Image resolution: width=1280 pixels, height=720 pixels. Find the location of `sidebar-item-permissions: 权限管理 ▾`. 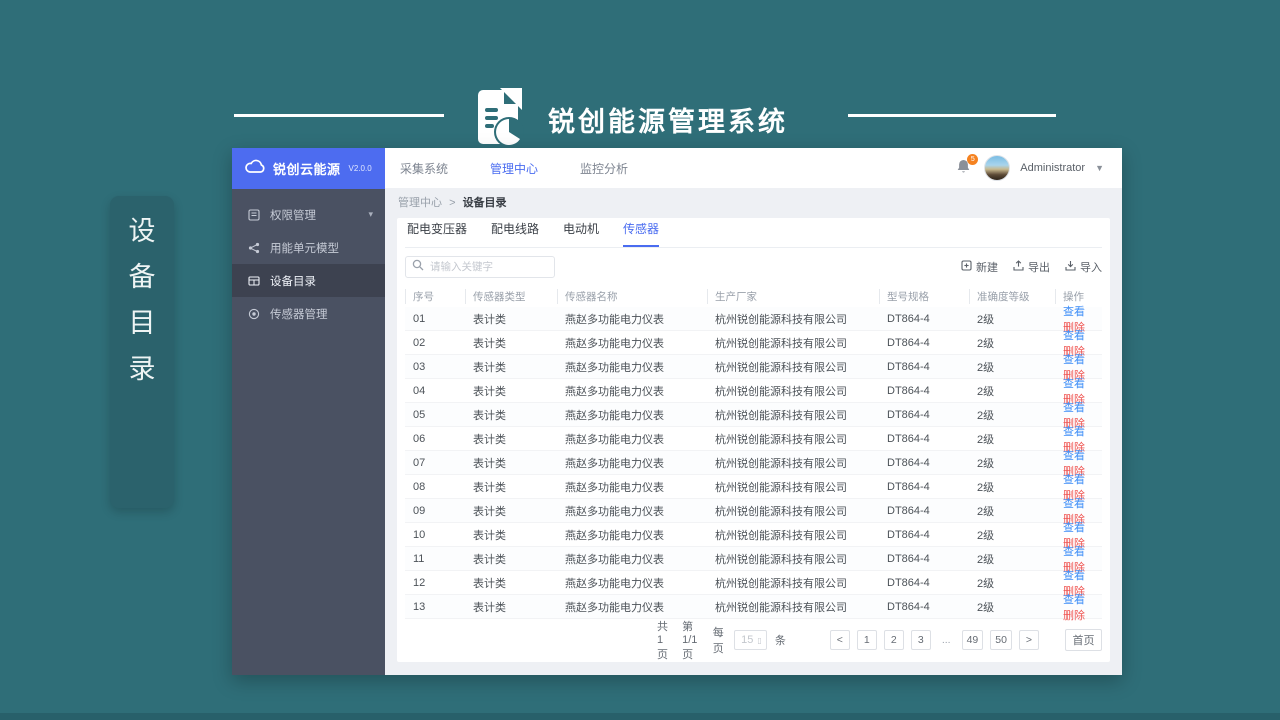

sidebar-item-permissions: 权限管理 ▾ is located at coordinates (308, 214).